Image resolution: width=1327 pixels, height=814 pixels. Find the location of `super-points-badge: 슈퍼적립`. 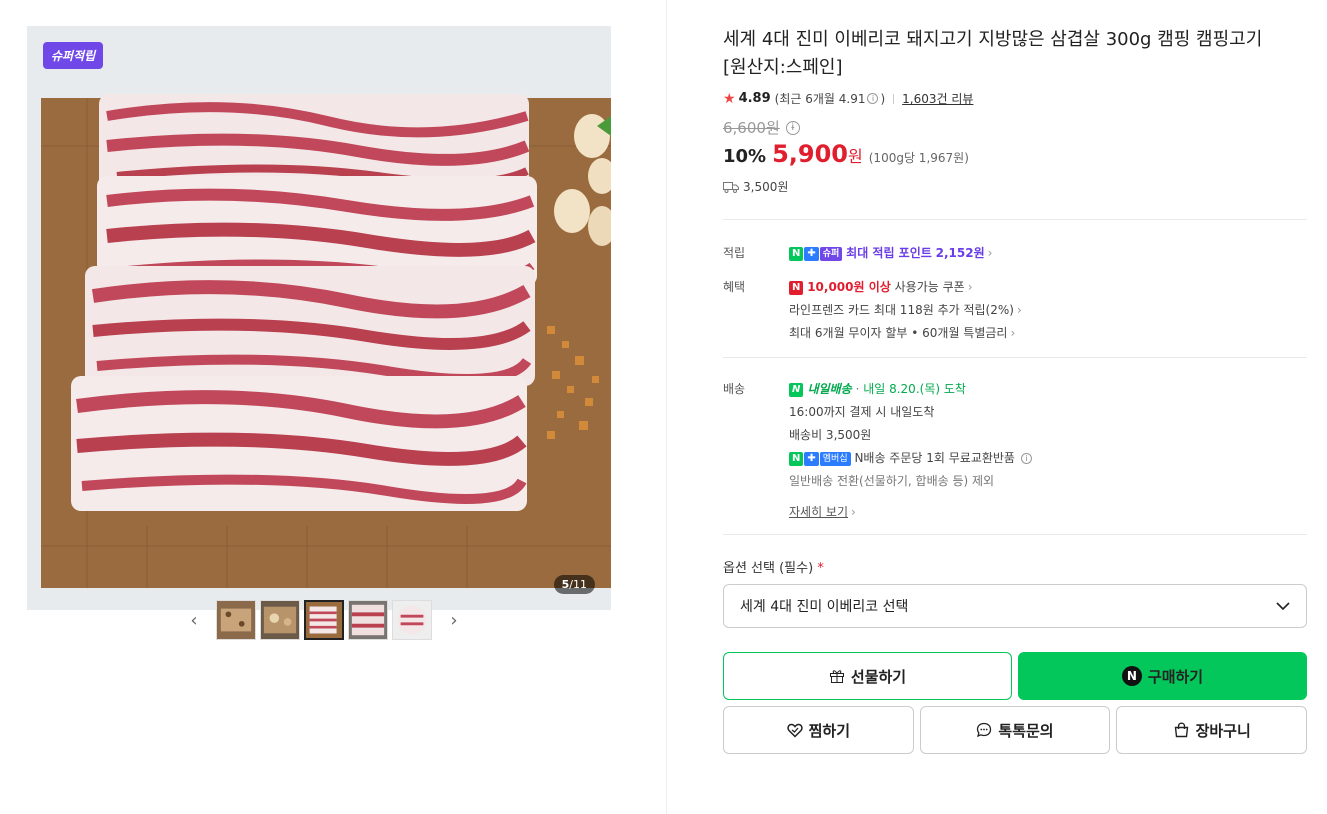

super-points-badge: 슈퍼적립 is located at coordinates (73, 55).